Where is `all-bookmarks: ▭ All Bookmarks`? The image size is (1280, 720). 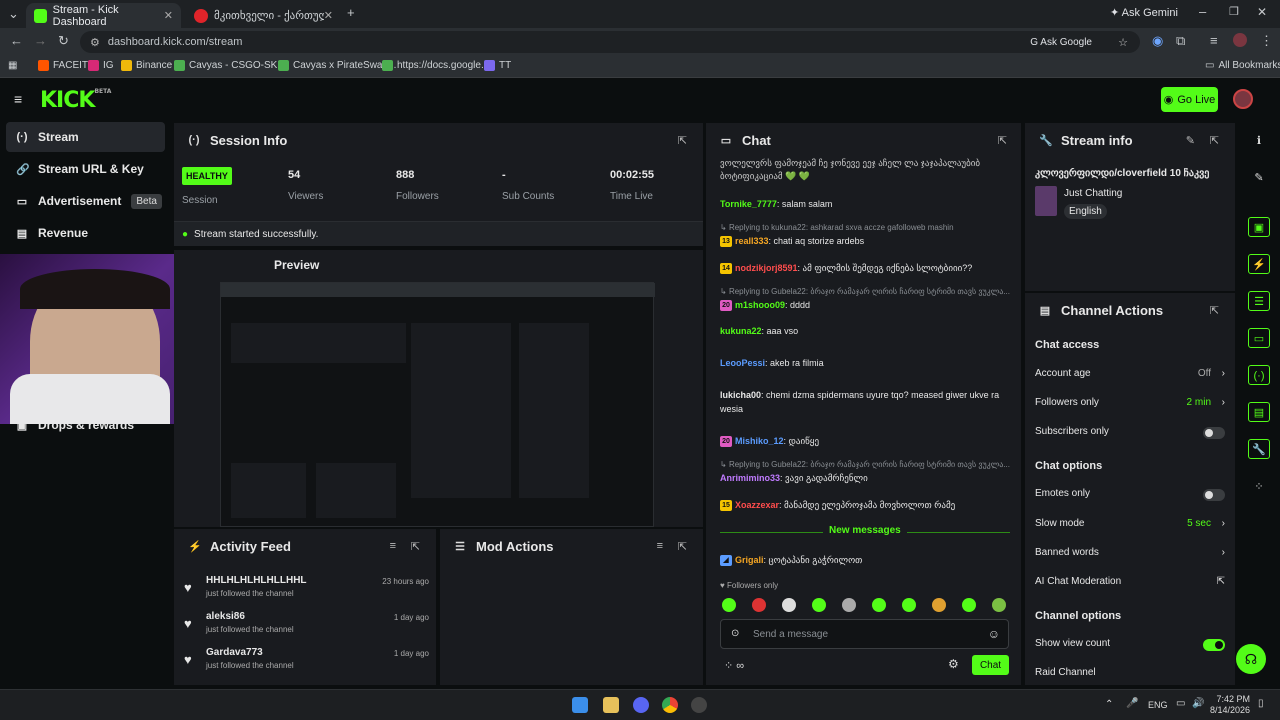
all-bookmarks: ▭ All Bookmarks is located at coordinates (1242, 65).